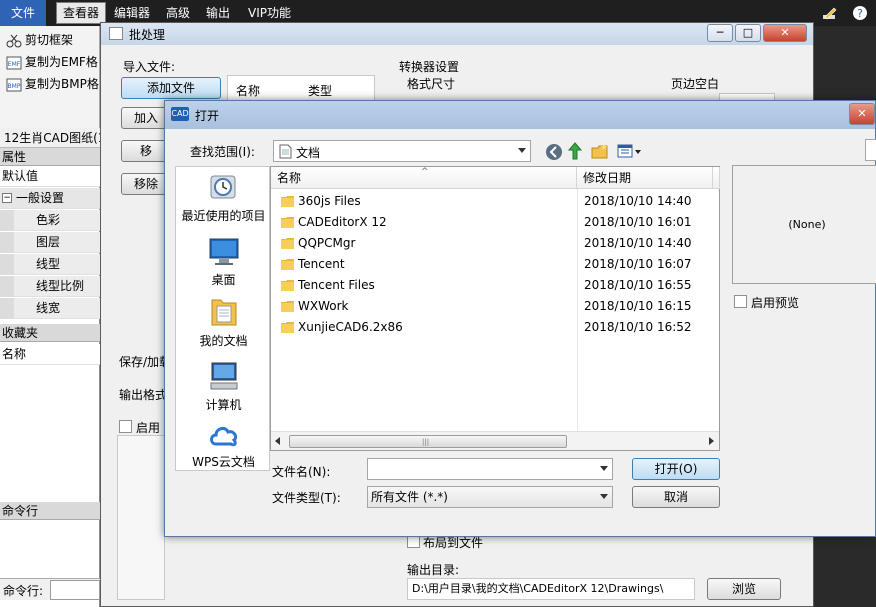 This screenshot has height=607, width=876. What do you see at coordinates (860, 13) in the screenshot?
I see `help-icon: ?` at bounding box center [860, 13].